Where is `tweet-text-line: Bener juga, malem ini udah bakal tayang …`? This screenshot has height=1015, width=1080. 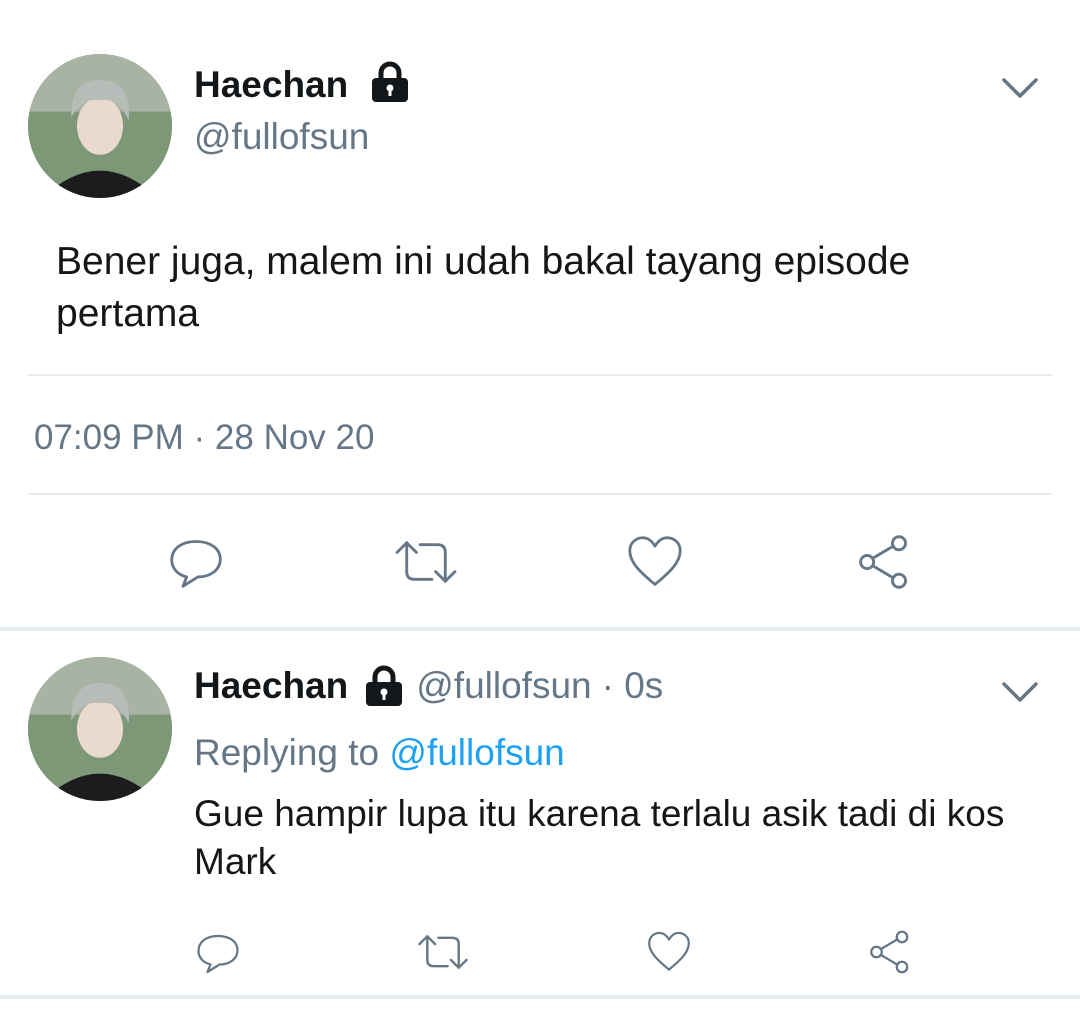
tweet-text-line: Bener juga, malem ini udah bakal tayang … is located at coordinates (483, 261).